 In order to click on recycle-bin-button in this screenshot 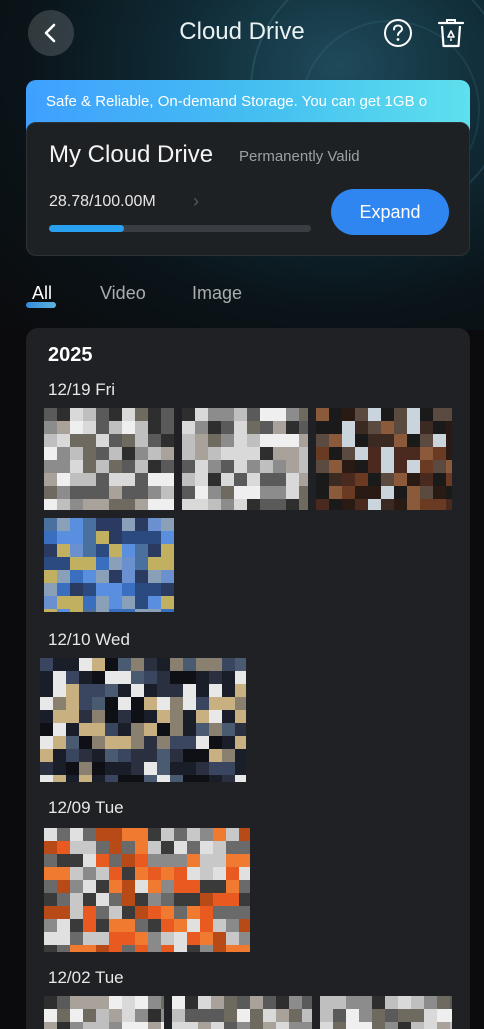, I will do `click(451, 33)`.